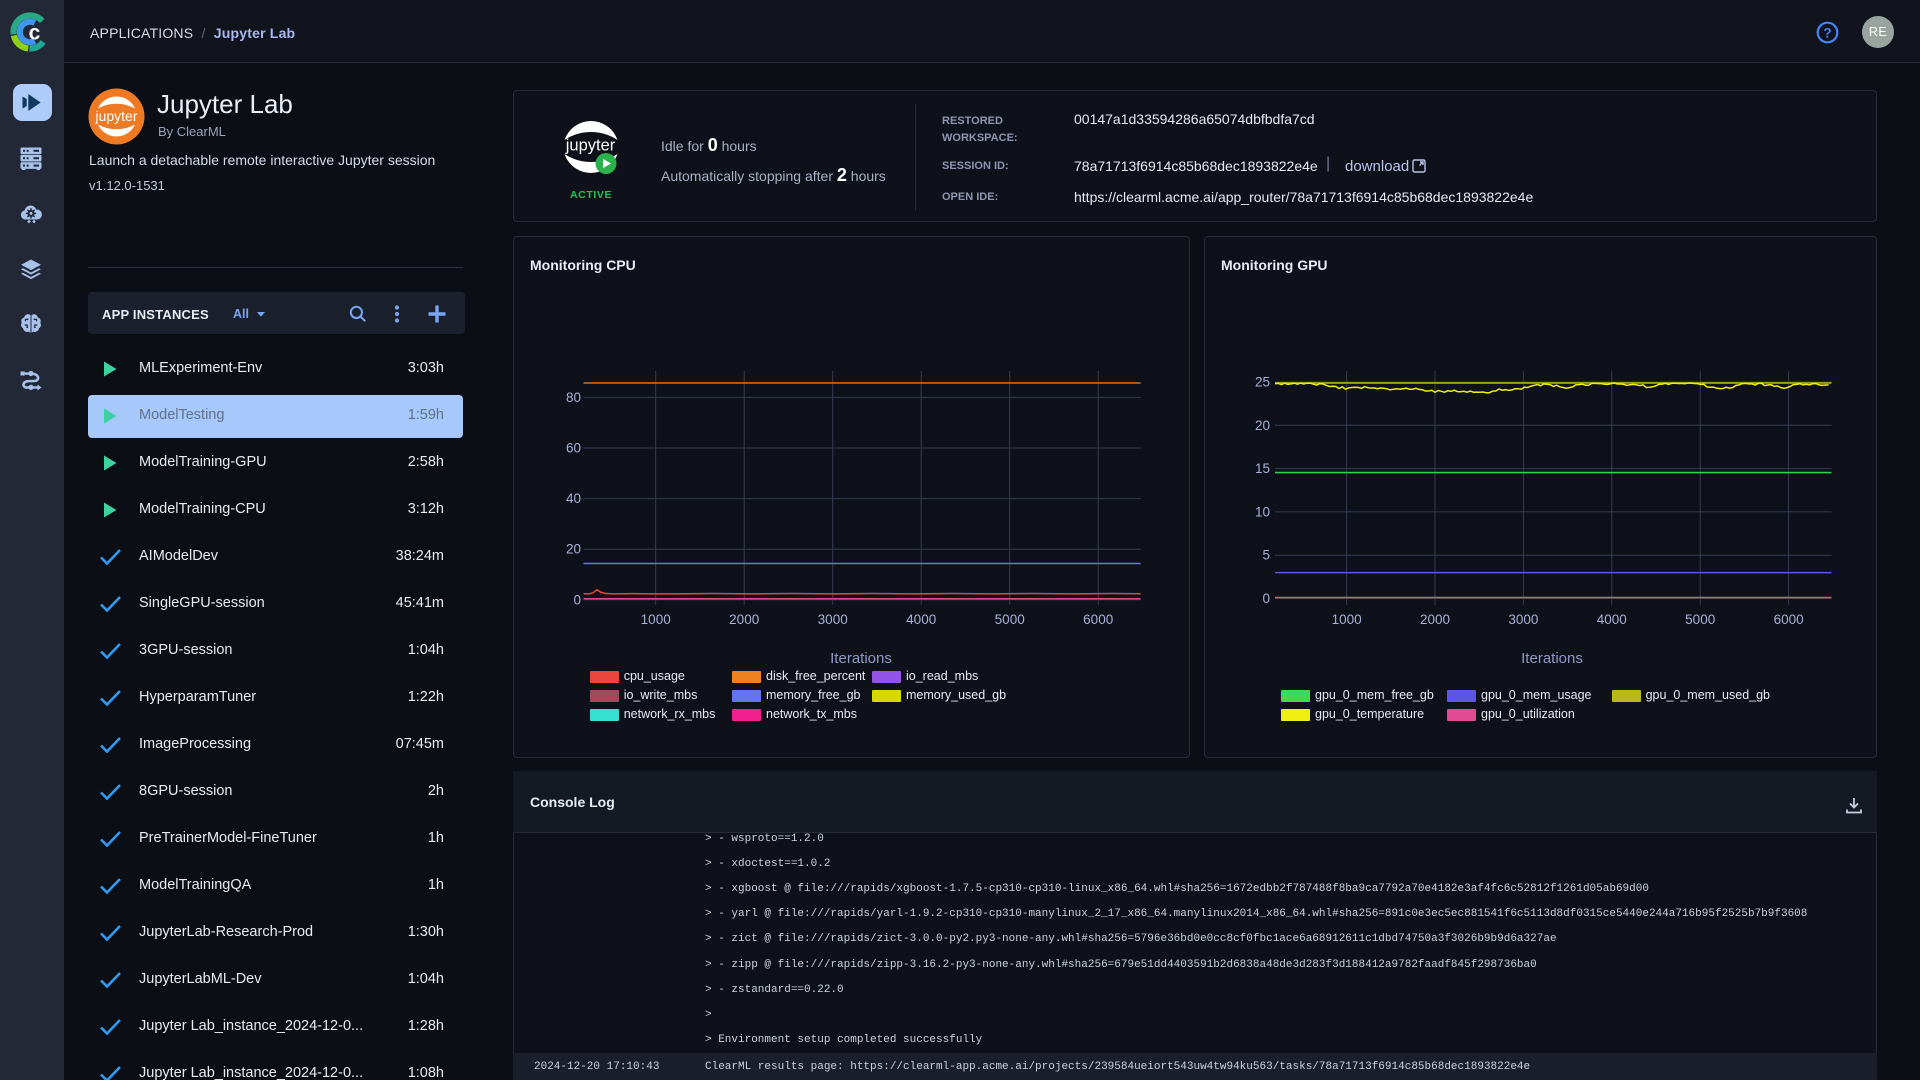 The height and width of the screenshot is (1080, 1920). Describe the element at coordinates (573, 448) in the screenshot. I see `svg-text: 60` at that location.